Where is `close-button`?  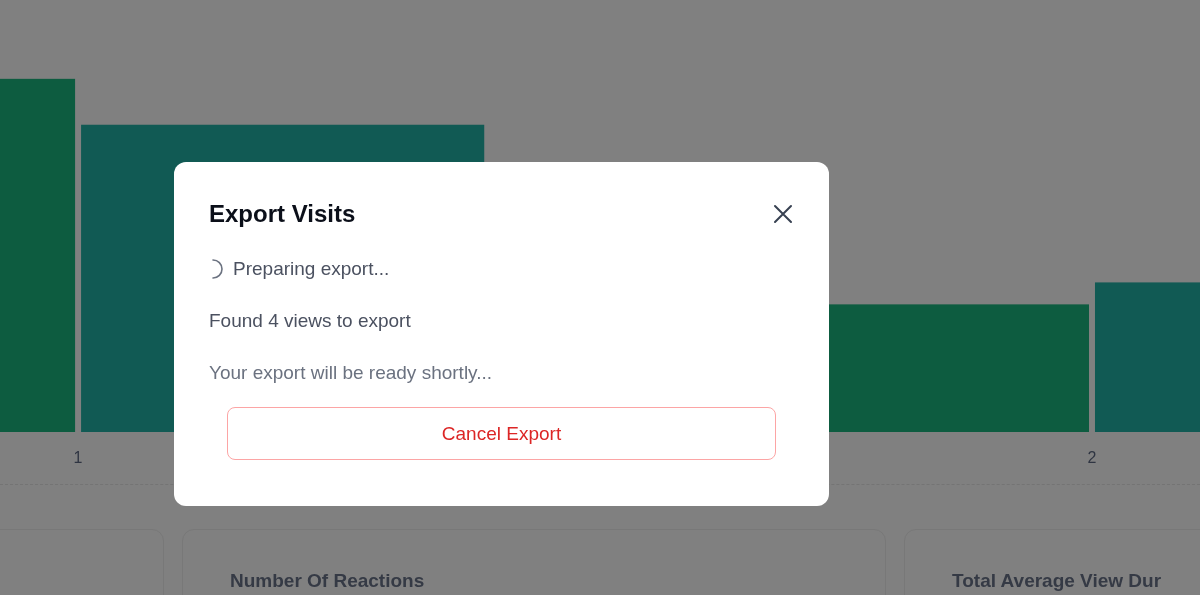 close-button is located at coordinates (783, 214).